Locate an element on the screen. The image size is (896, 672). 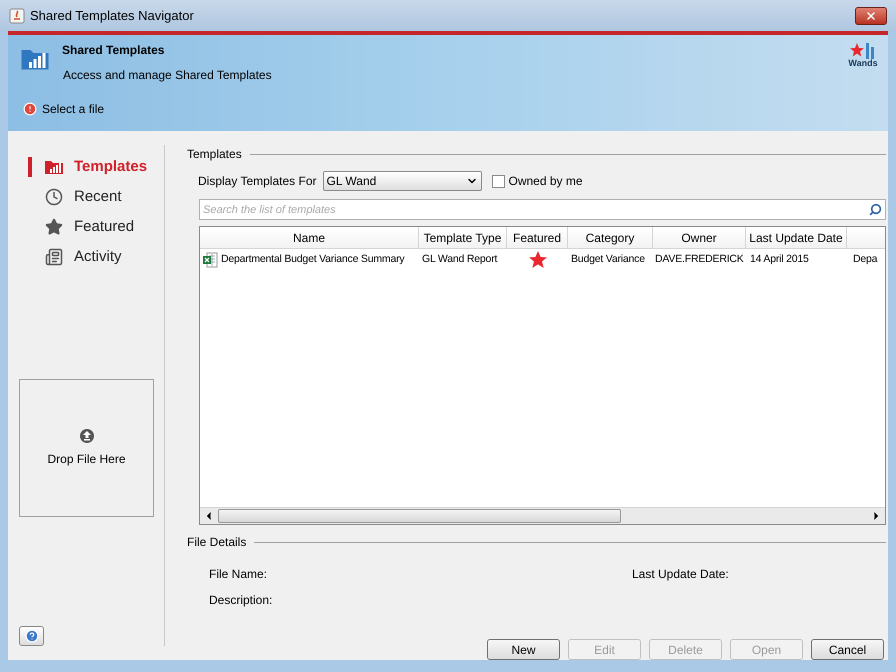
close-icon is located at coordinates (871, 16).